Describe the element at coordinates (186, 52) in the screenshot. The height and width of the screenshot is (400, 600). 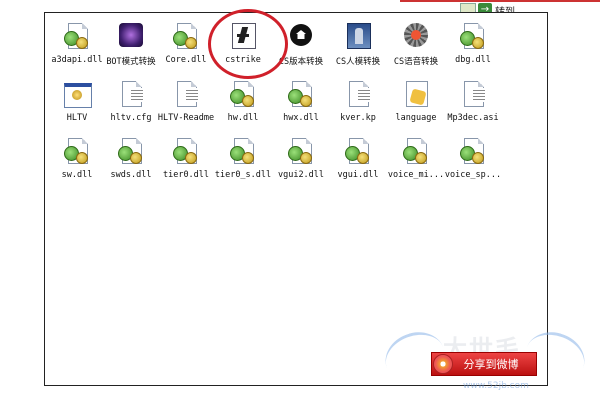
I see `file-item: Core.dll` at that location.